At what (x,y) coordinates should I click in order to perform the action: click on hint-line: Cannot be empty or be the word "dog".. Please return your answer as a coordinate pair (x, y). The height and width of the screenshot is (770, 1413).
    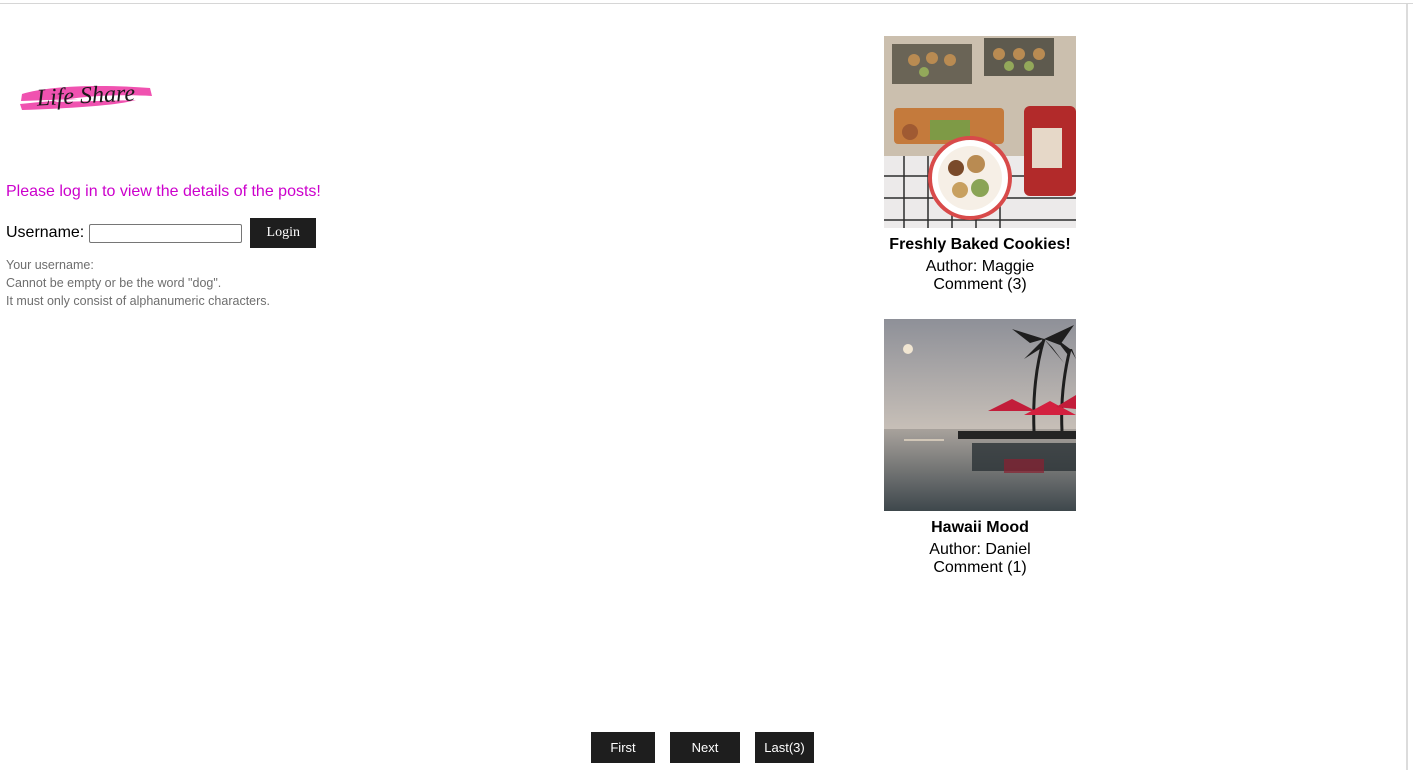
    Looking at the image, I should click on (114, 283).